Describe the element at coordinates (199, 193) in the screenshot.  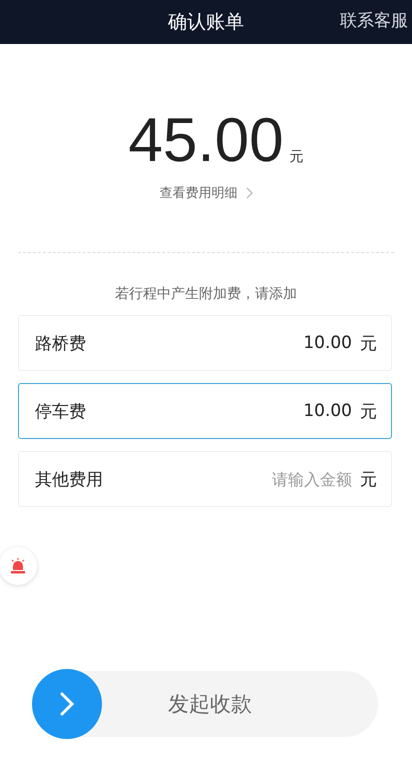
I see `fee-details-link: 查看费用明细` at that location.